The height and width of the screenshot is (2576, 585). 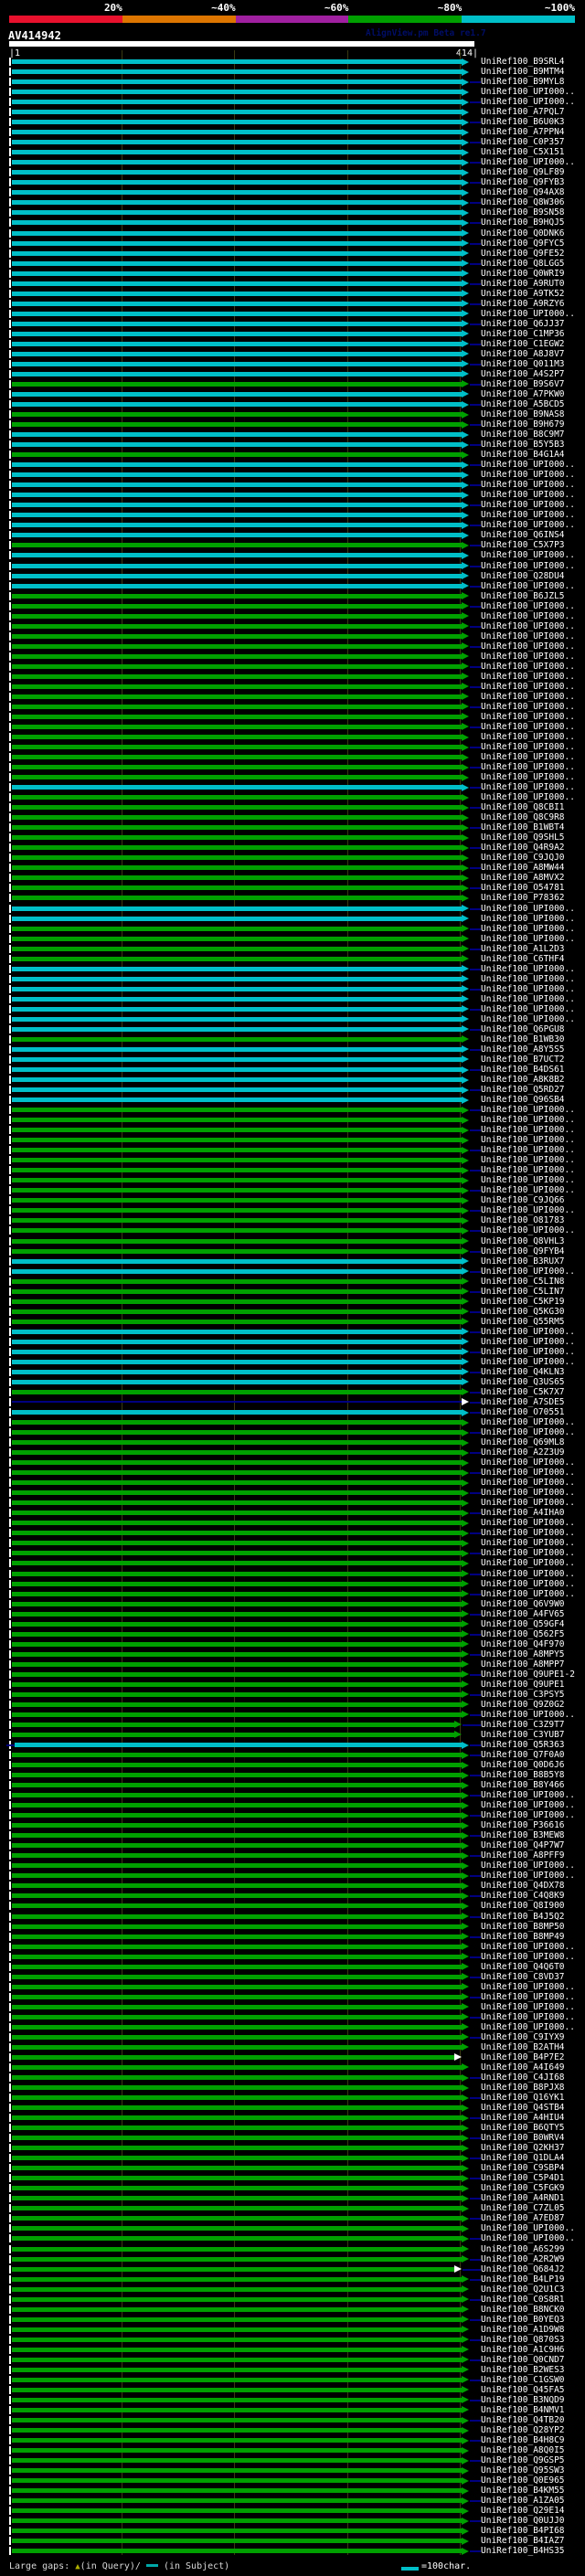 What do you see at coordinates (293, 1312) in the screenshot?
I see `hit-row: UniRef100_Q5KG30` at bounding box center [293, 1312].